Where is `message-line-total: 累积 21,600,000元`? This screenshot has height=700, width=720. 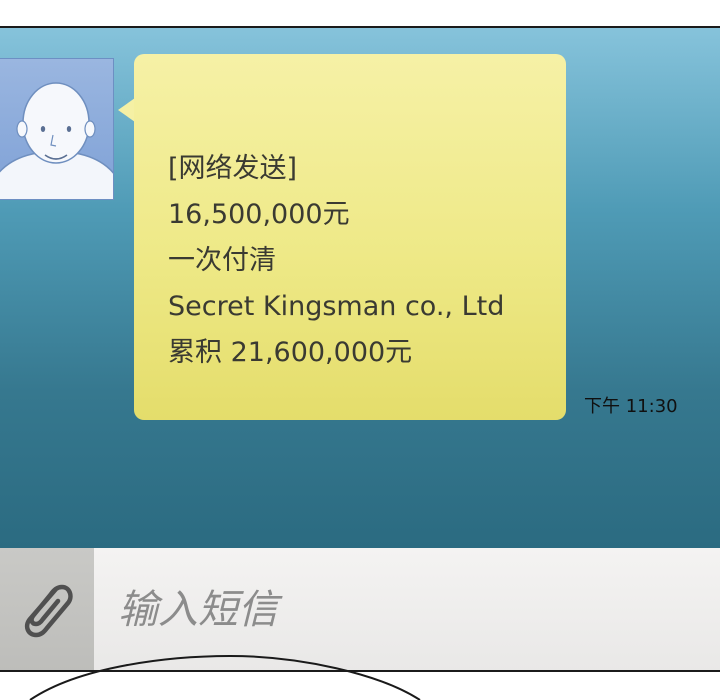
message-line-total: 累积 21,600,000元 is located at coordinates (290, 352).